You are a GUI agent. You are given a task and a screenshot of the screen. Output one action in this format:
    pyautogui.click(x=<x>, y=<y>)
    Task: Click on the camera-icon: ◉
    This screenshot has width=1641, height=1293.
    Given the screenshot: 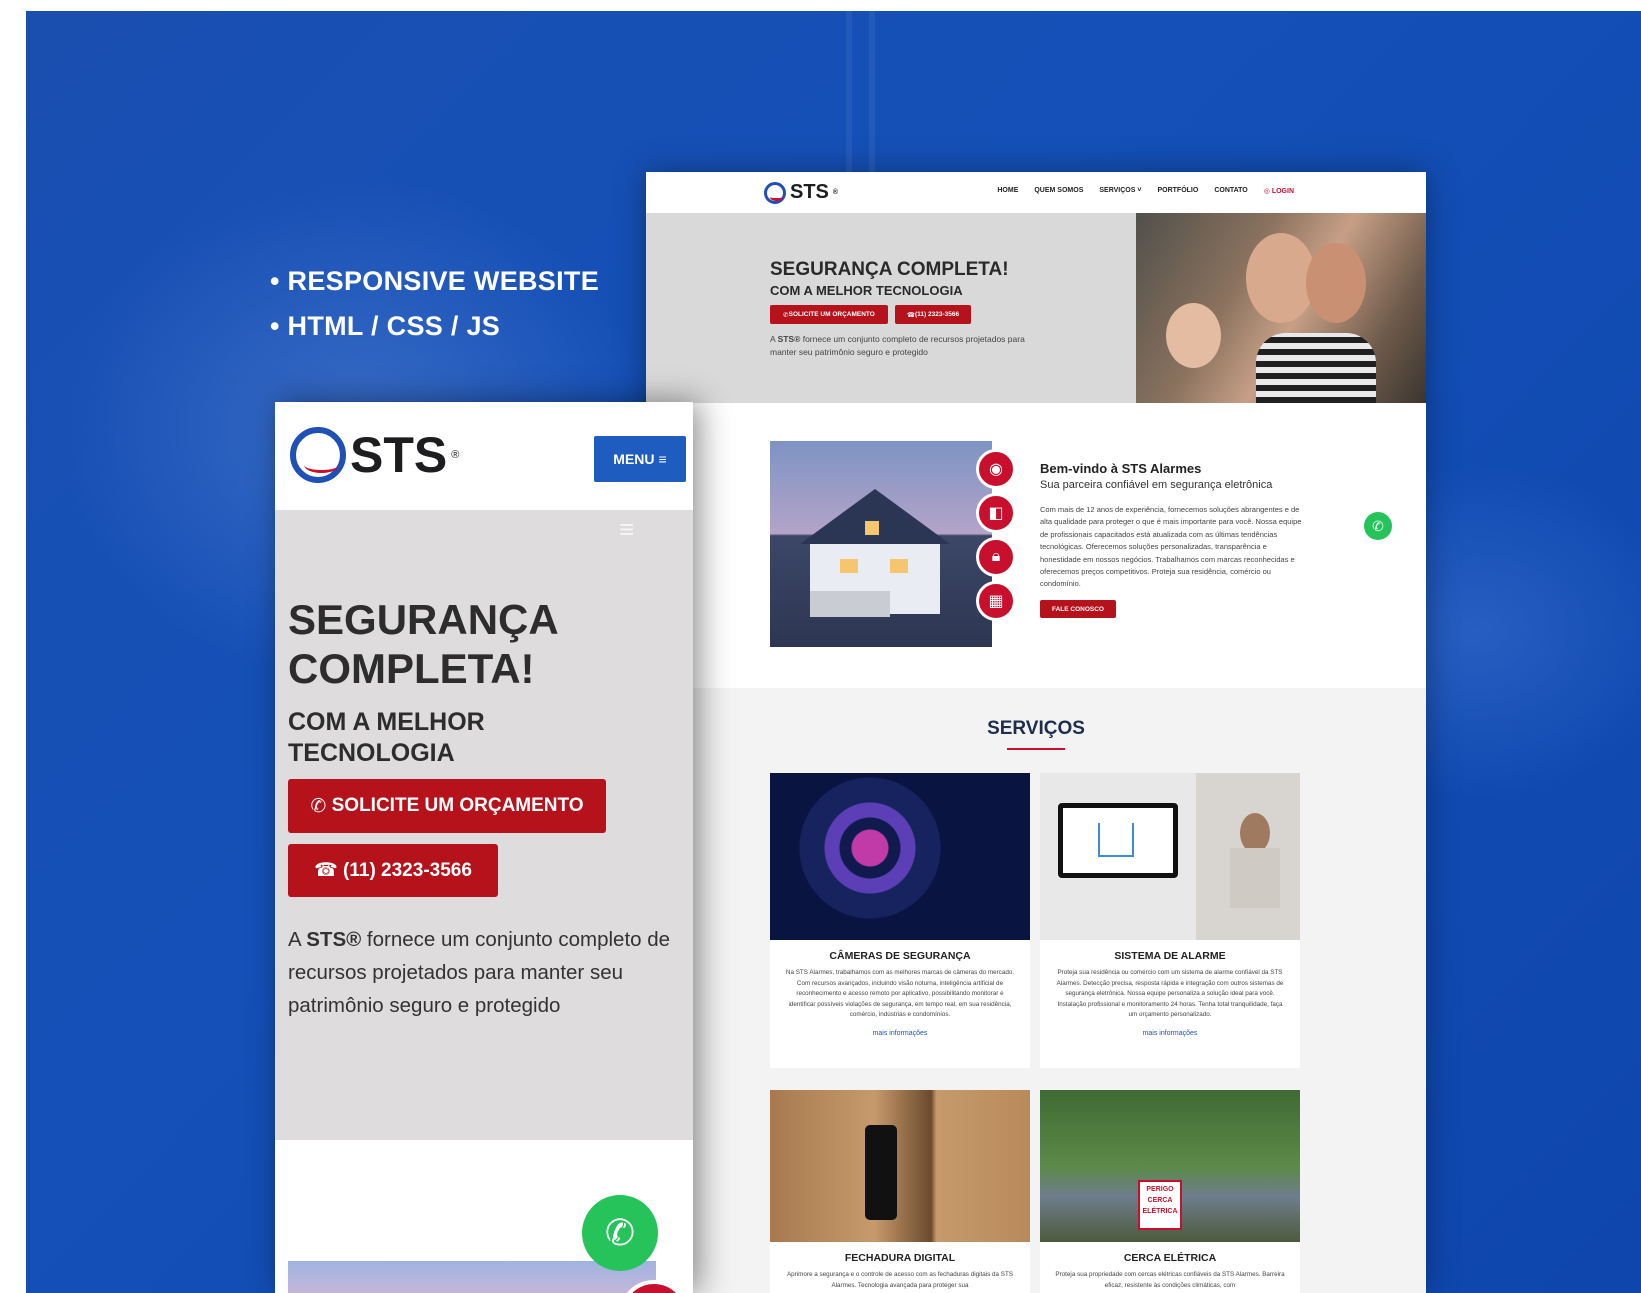 What is the action you would take?
    pyautogui.click(x=996, y=469)
    